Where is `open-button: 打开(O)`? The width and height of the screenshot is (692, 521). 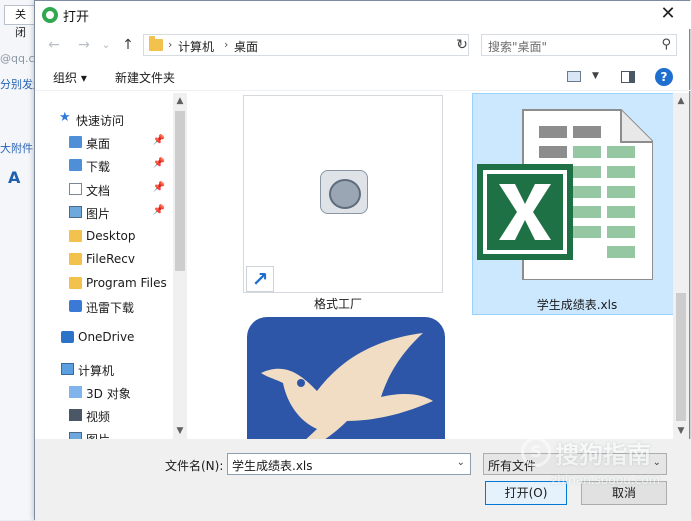 open-button: 打开(O) is located at coordinates (526, 493).